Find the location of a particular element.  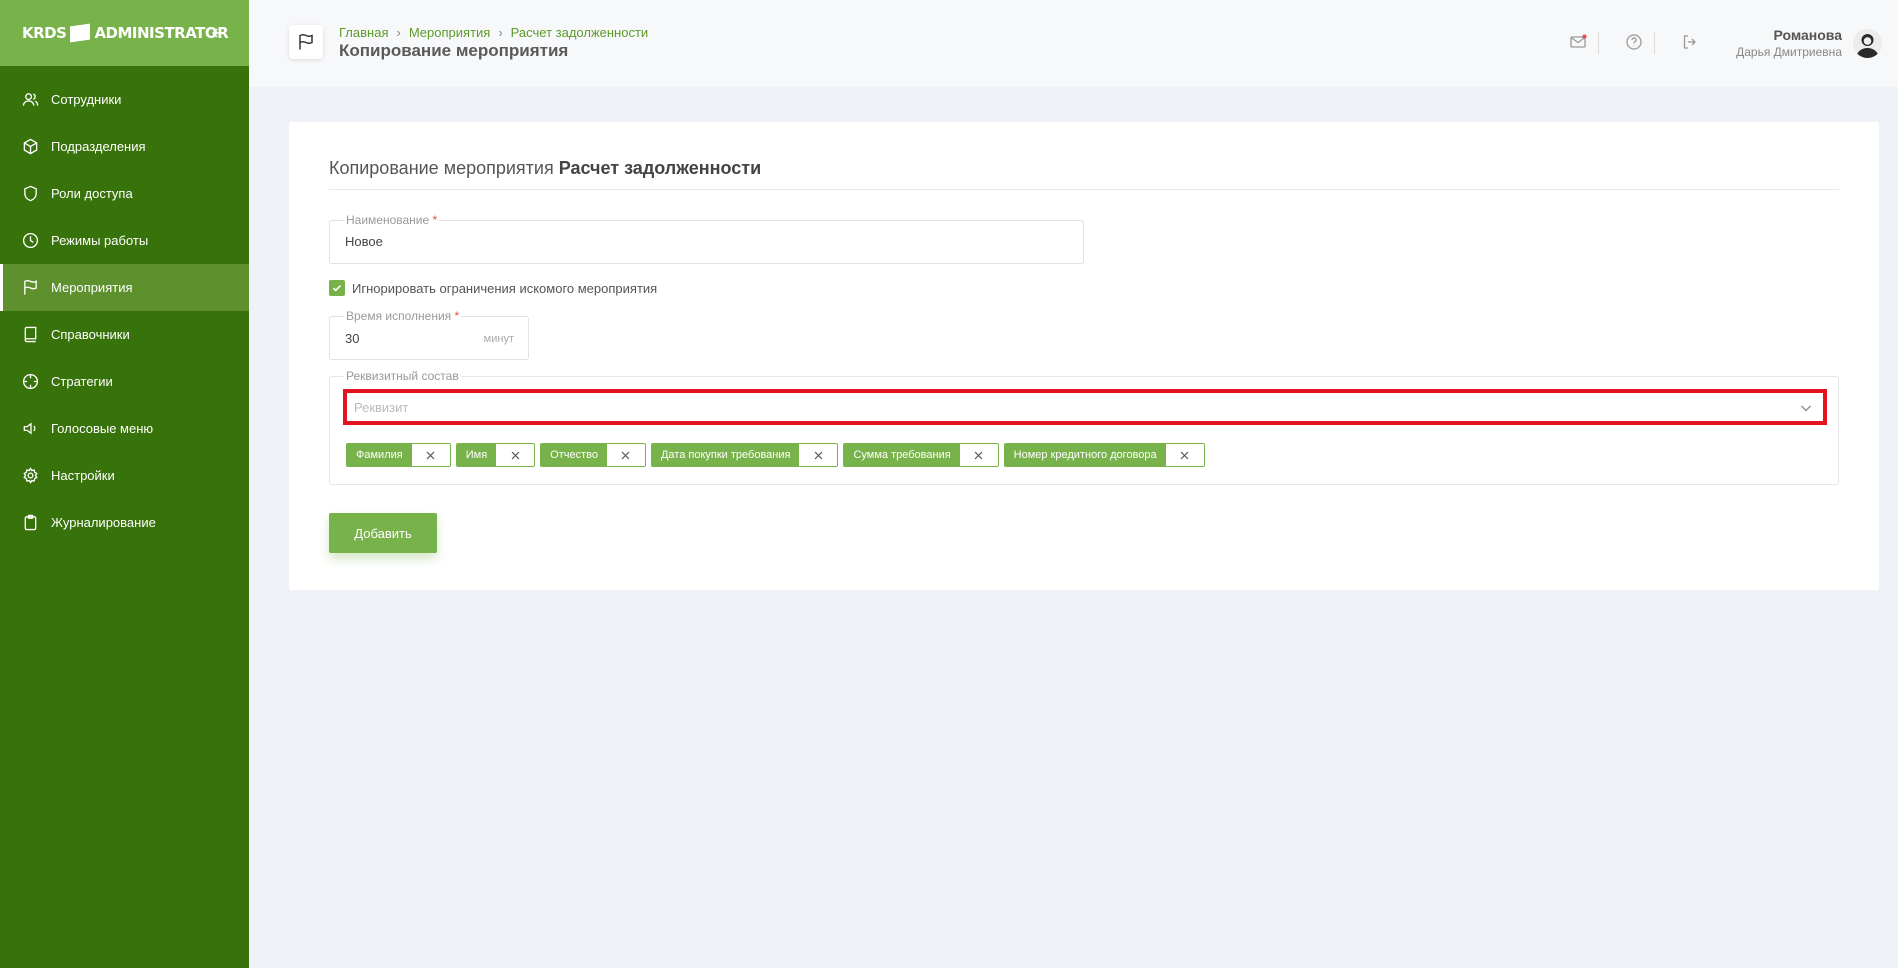

sidebar-item-logging: Журналирование is located at coordinates (124, 522).